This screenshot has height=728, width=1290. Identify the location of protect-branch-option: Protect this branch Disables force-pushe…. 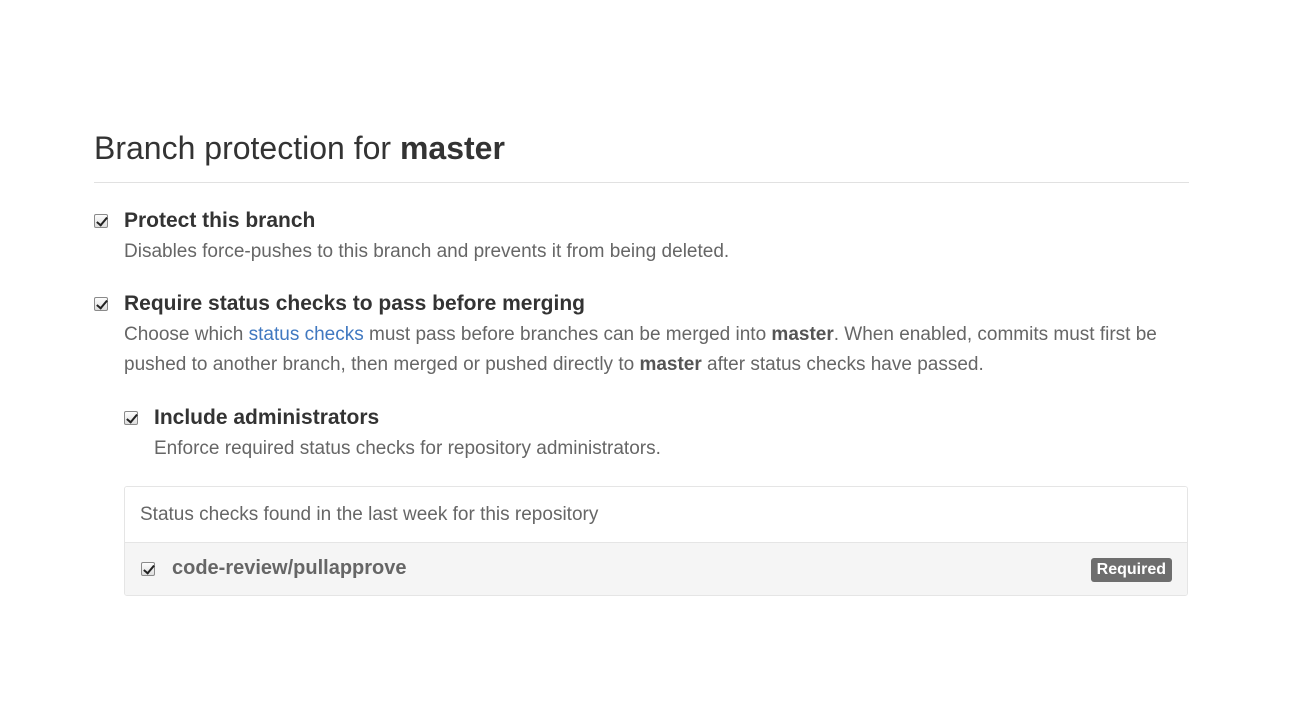
(644, 239).